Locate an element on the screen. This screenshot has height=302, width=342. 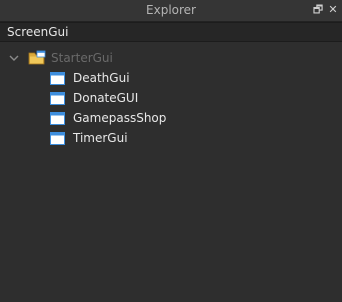
filter-bar is located at coordinates (171, 32).